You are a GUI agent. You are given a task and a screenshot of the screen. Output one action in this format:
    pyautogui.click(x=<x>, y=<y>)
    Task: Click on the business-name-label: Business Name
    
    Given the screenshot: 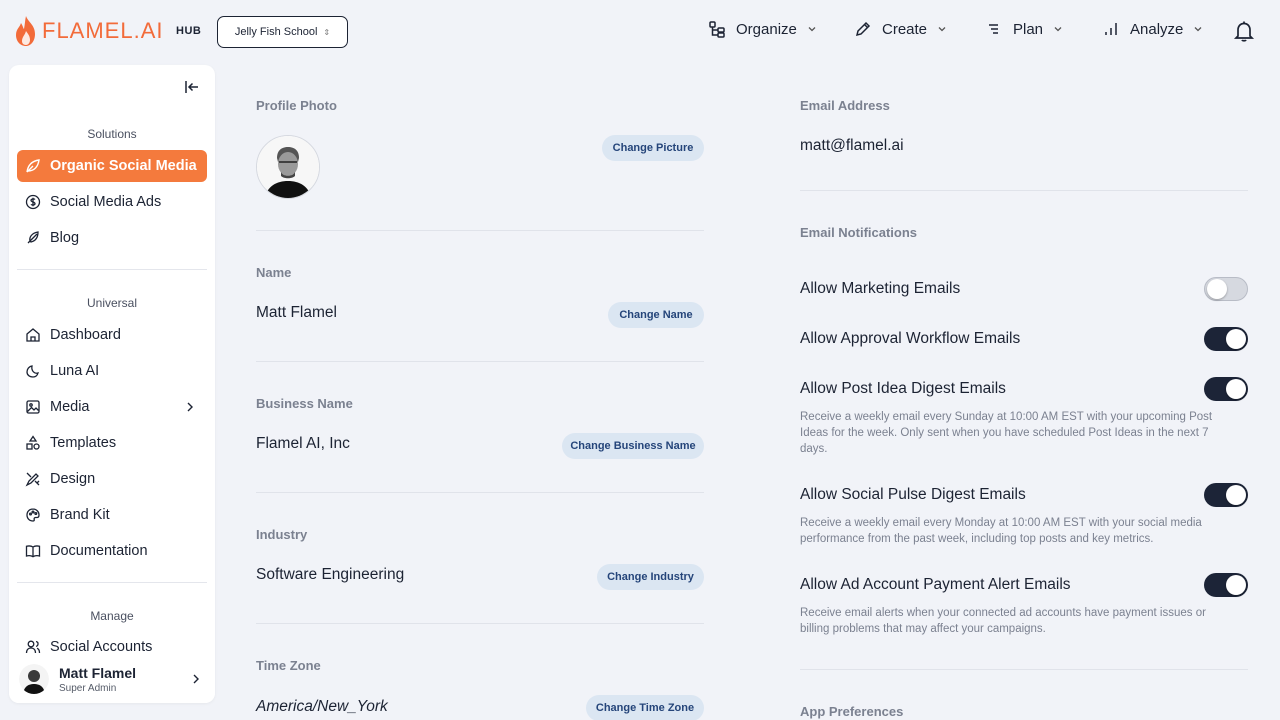 What is the action you would take?
    pyautogui.click(x=304, y=403)
    